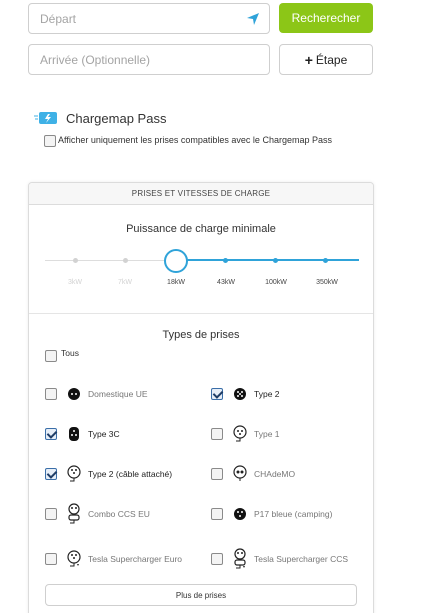 This screenshot has height=613, width=444. I want to click on power-tick-label: 3kW, so click(75, 282).